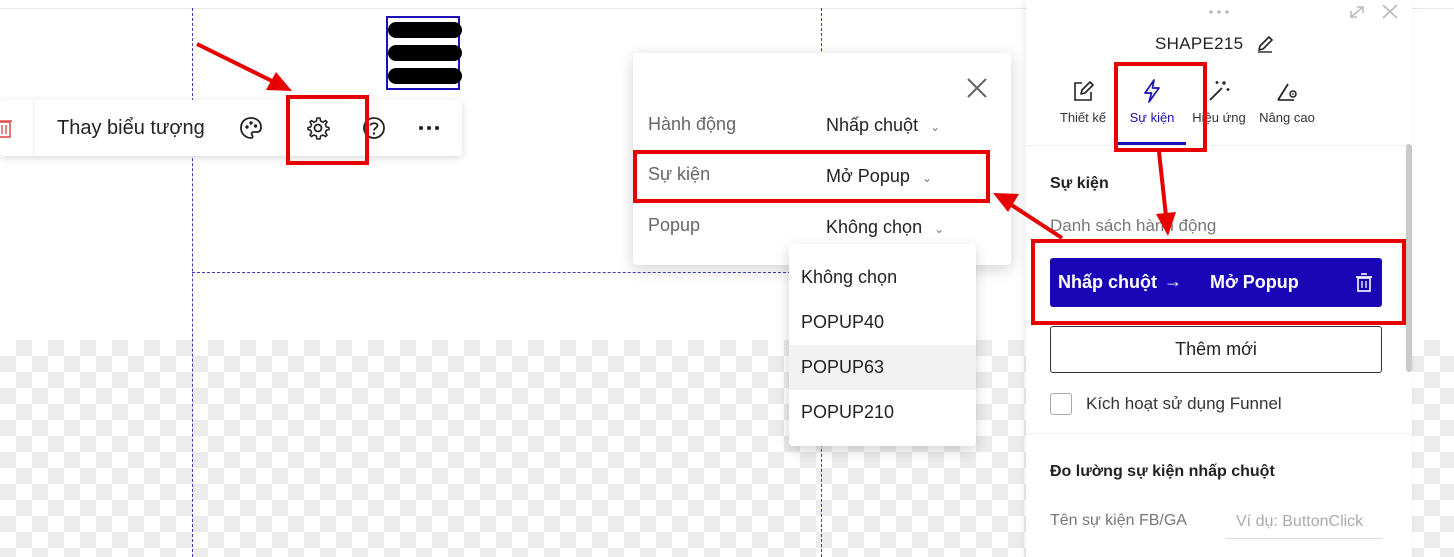 Image resolution: width=1454 pixels, height=557 pixels. I want to click on action-select-value: Nhấp chuột, so click(872, 125).